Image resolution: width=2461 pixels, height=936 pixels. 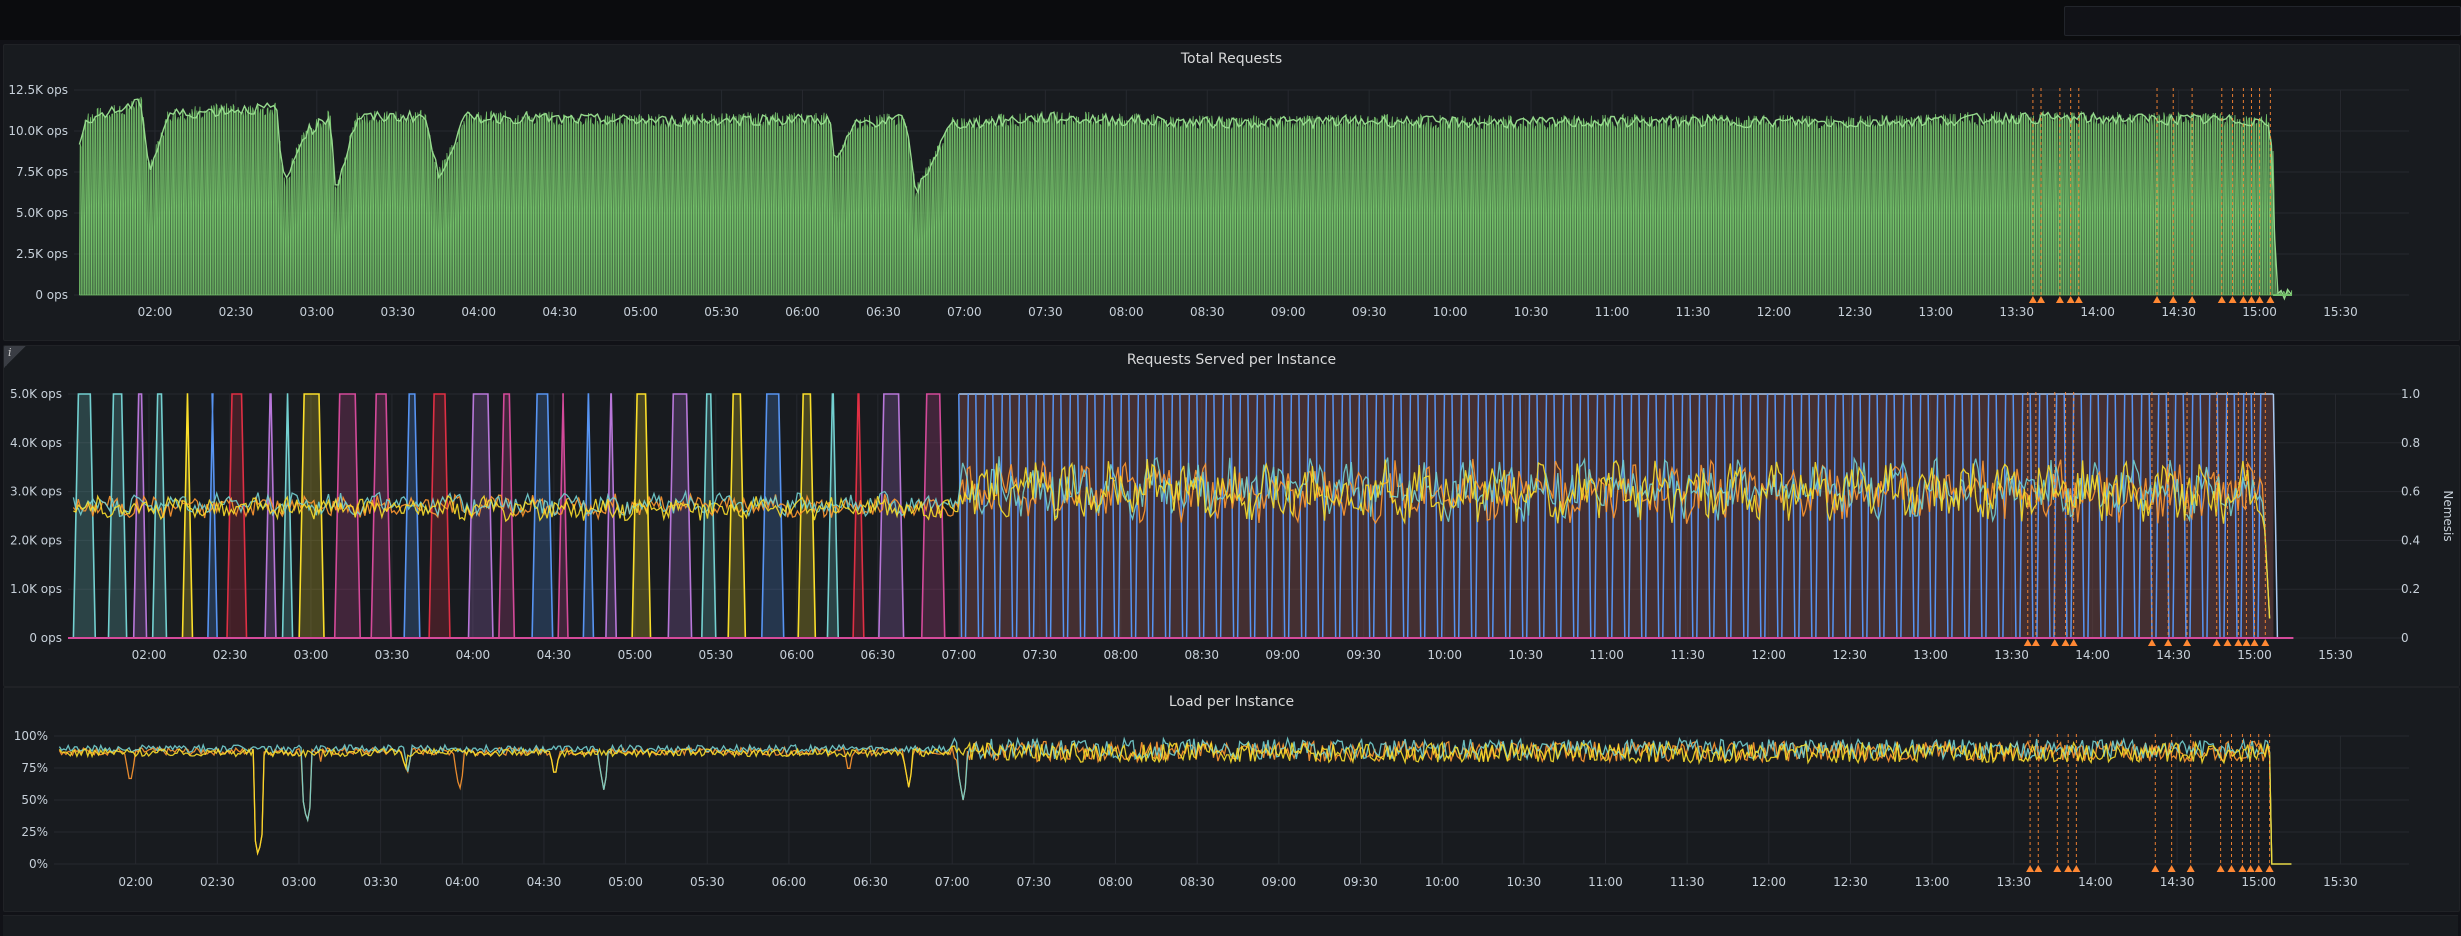 I want to click on x-tick-label: 02:00, so click(x=149, y=655).